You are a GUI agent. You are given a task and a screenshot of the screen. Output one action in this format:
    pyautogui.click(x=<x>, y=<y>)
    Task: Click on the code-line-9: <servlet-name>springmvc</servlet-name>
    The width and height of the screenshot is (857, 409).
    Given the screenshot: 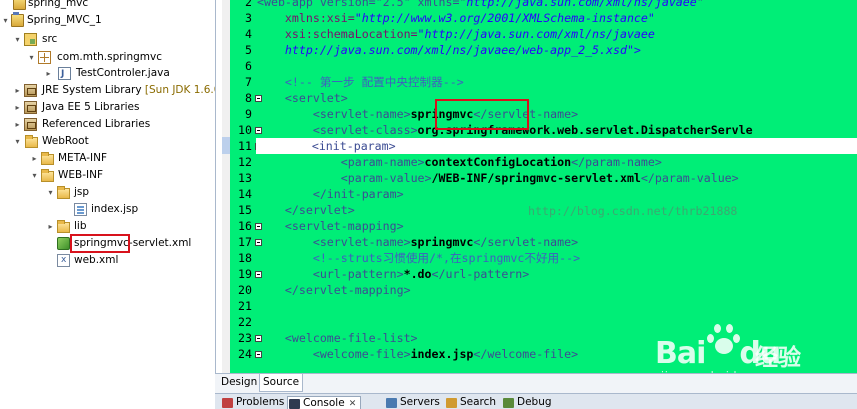 What is the action you would take?
    pyautogui.click(x=417, y=114)
    